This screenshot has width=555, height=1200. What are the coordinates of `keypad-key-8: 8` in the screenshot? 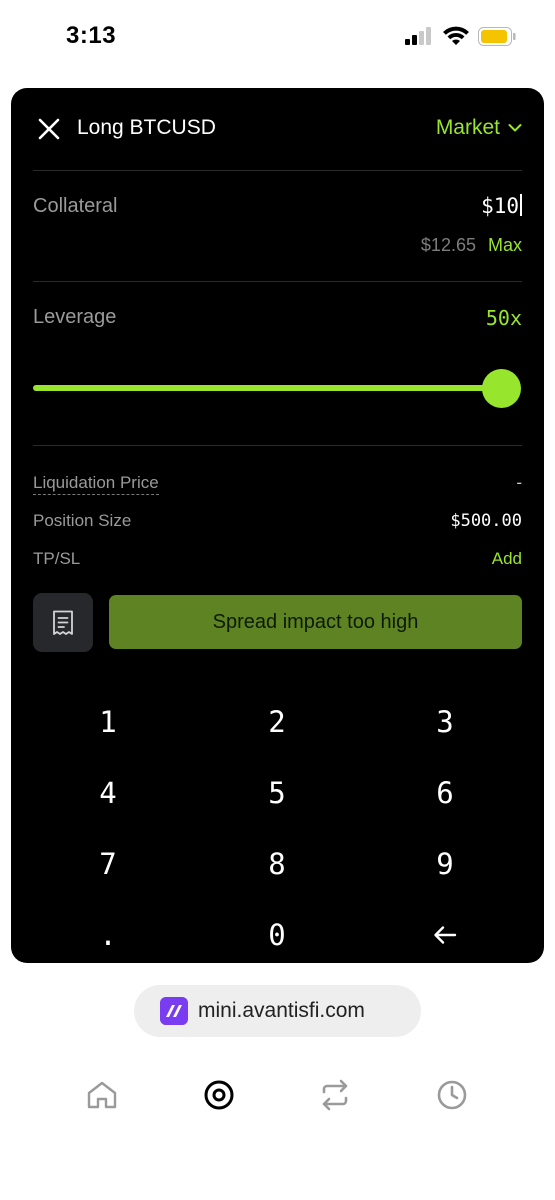 It's located at (277, 864).